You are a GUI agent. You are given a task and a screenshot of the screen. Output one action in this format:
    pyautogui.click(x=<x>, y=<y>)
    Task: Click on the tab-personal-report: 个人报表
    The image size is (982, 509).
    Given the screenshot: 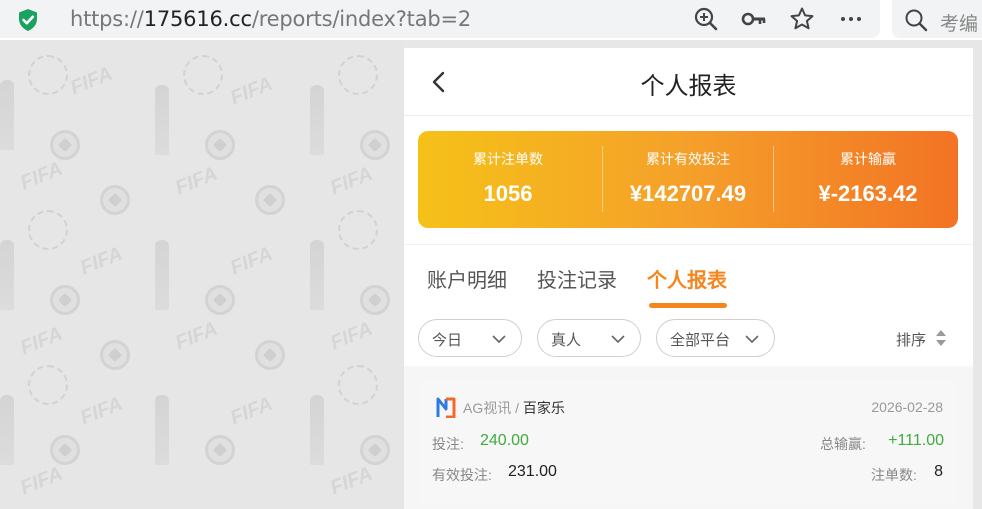 What is the action you would take?
    pyautogui.click(x=687, y=278)
    